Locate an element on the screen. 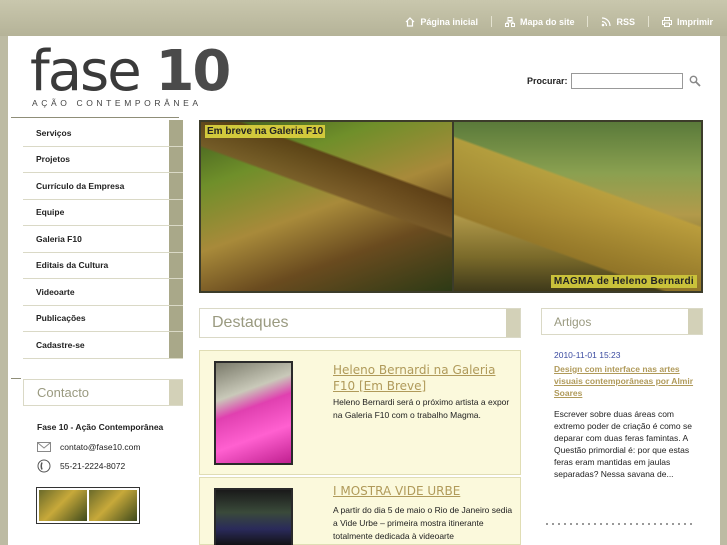 The image size is (727, 545). logo-main-text: fase is located at coordinates (93, 71).